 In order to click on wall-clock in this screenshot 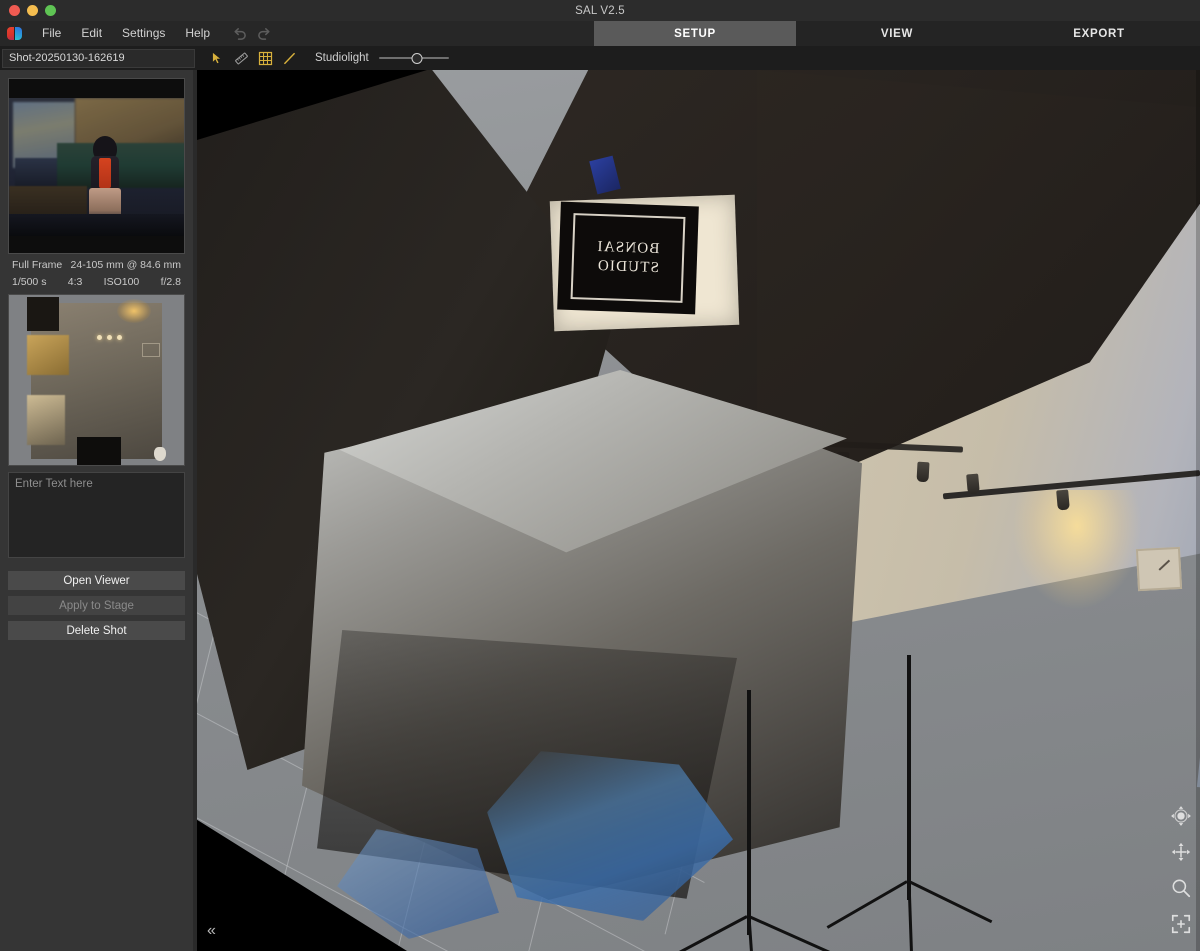, I will do `click(1159, 569)`.